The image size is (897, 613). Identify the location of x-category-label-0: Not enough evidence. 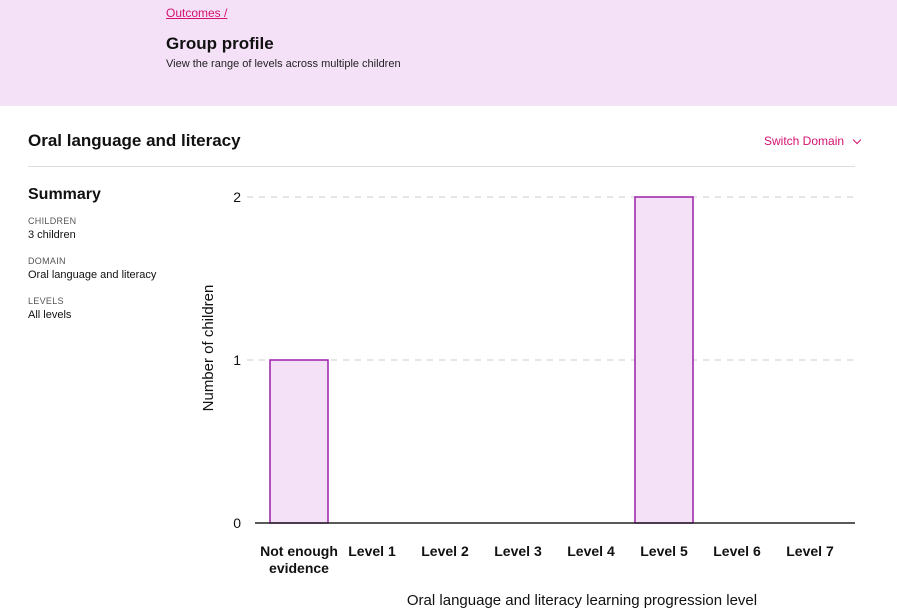
(299, 559).